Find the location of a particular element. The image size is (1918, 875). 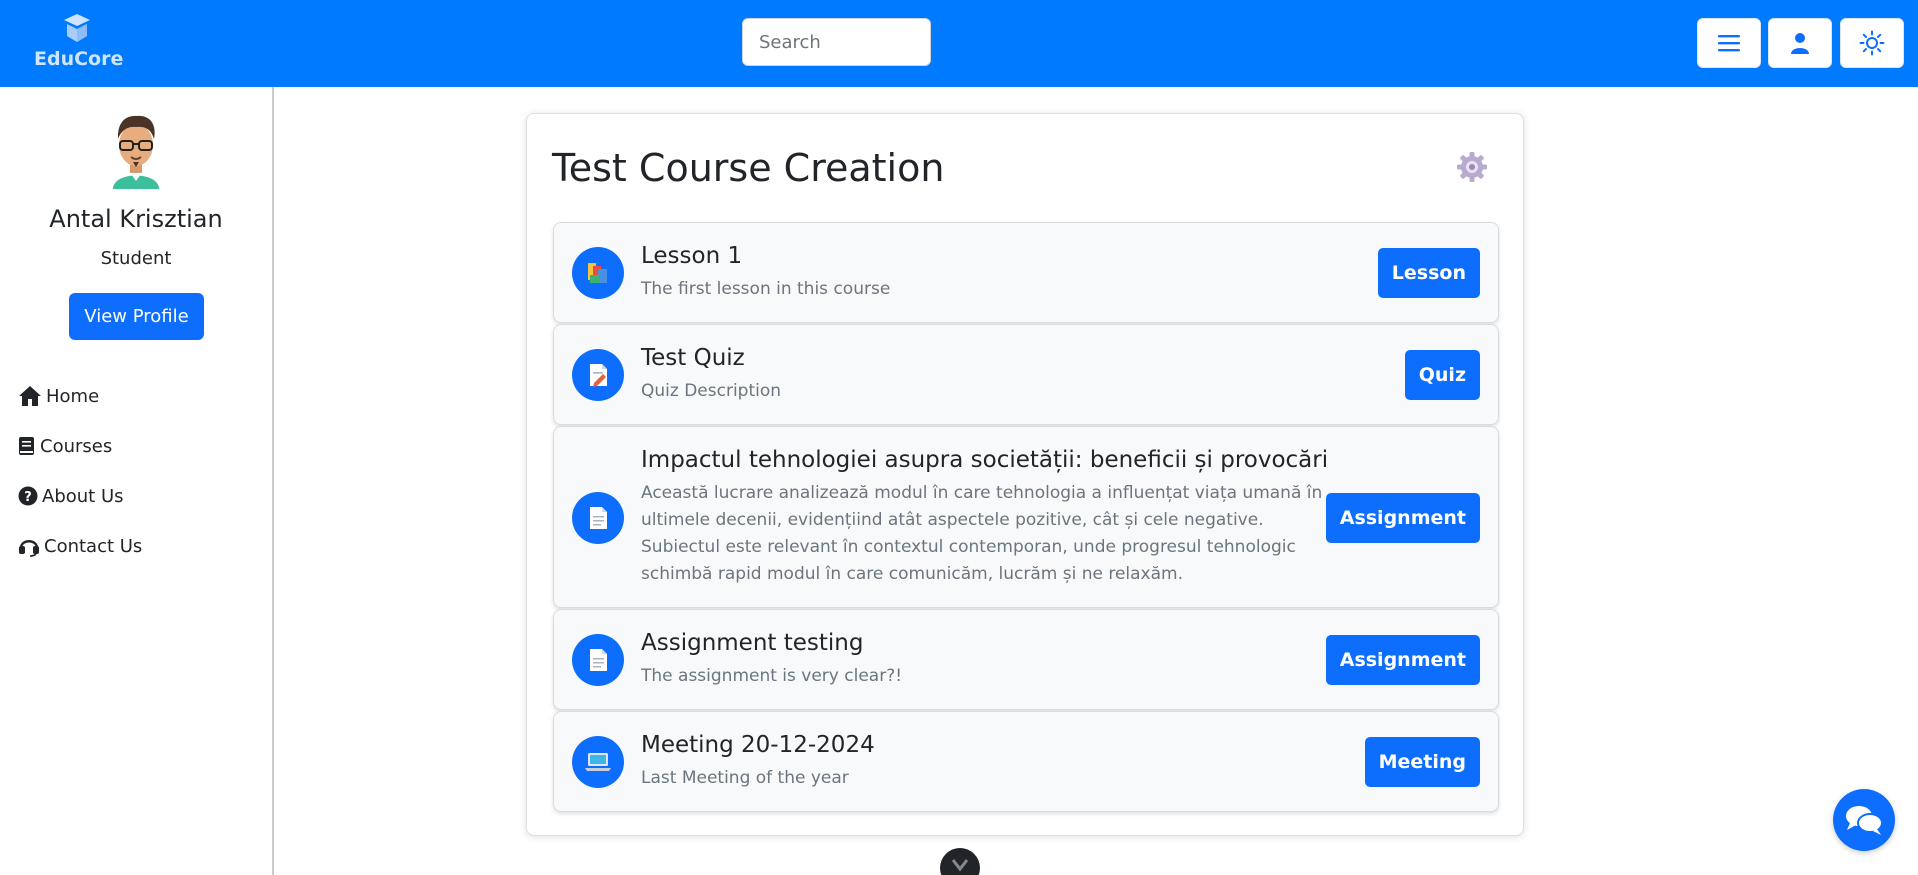

item-description: Quiz Description is located at coordinates (711, 391).